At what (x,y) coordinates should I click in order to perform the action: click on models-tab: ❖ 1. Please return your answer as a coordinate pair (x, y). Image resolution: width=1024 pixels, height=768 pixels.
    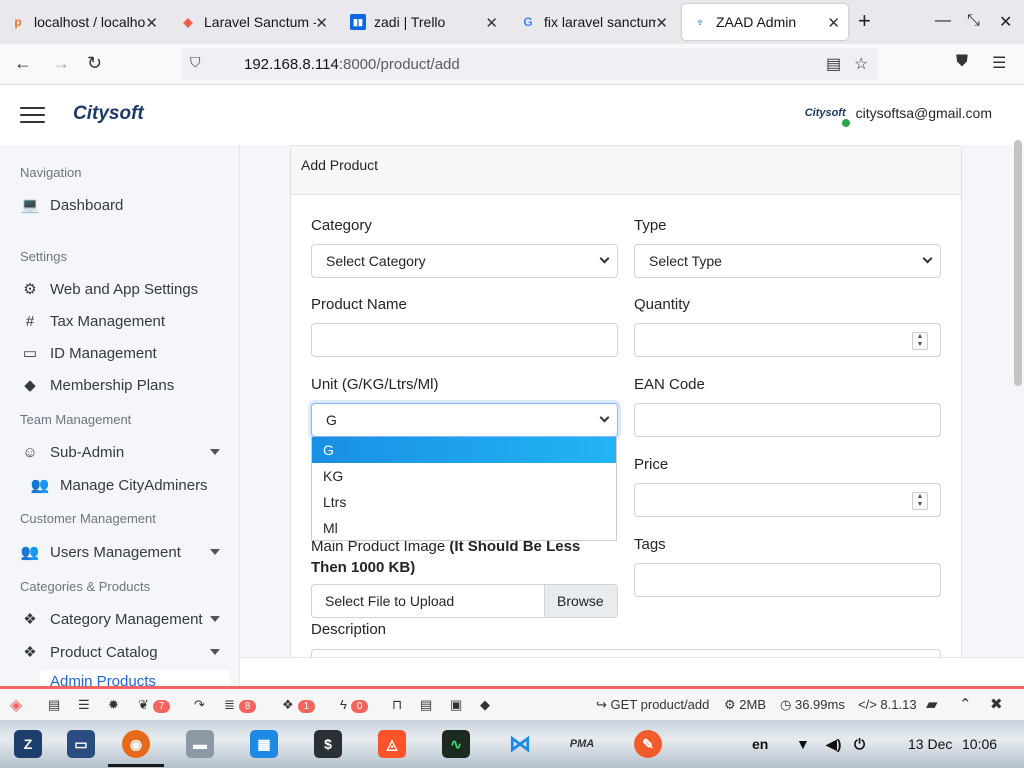
    Looking at the image, I should click on (299, 705).